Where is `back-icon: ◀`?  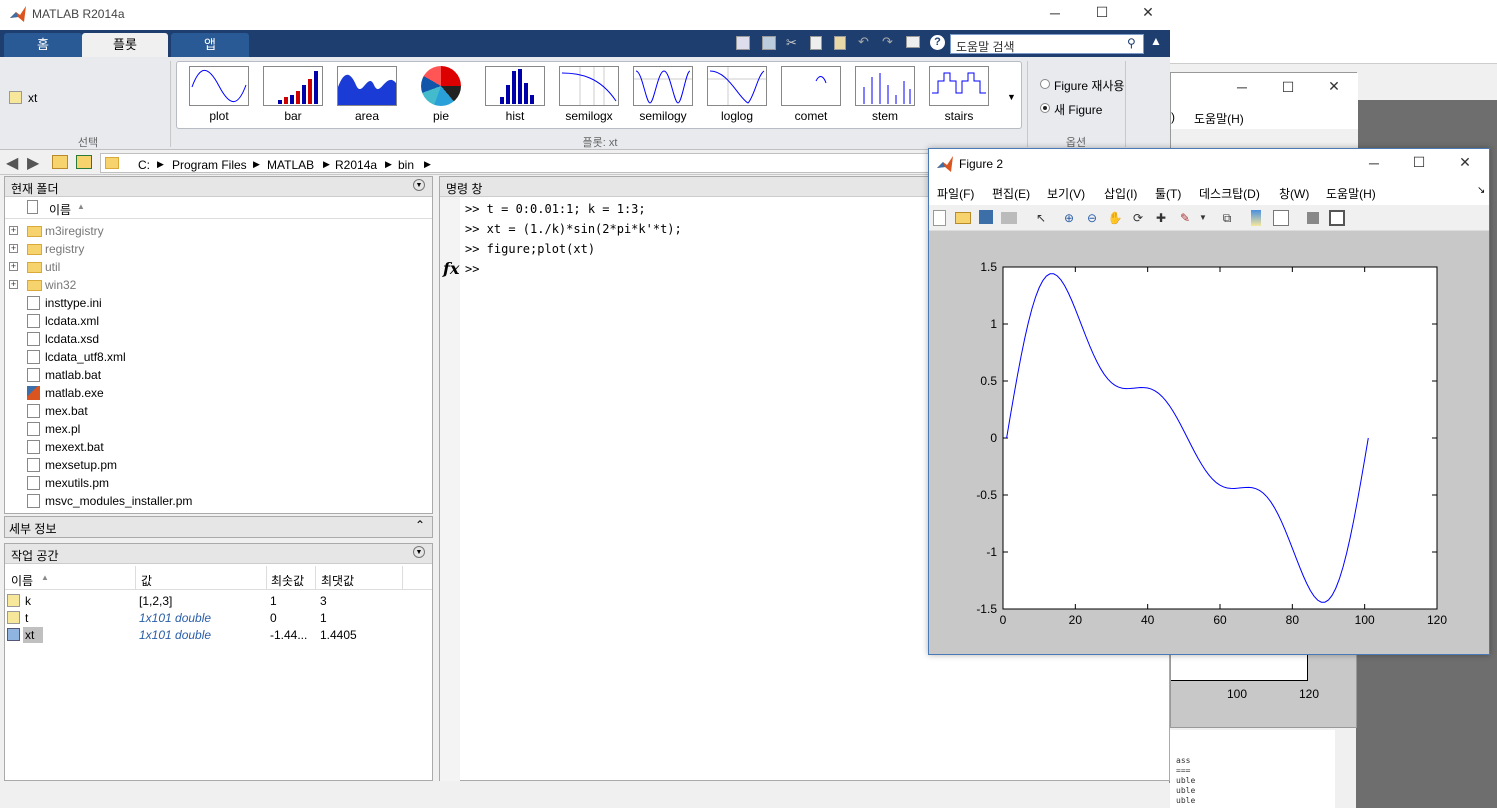 back-icon: ◀ is located at coordinates (12, 163).